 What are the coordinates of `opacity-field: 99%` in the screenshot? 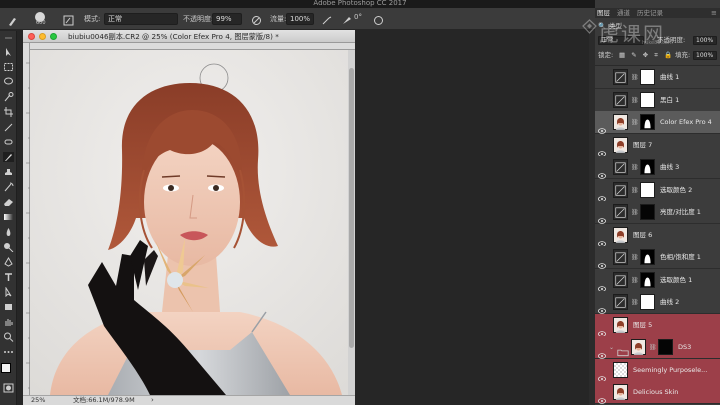 It's located at (227, 19).